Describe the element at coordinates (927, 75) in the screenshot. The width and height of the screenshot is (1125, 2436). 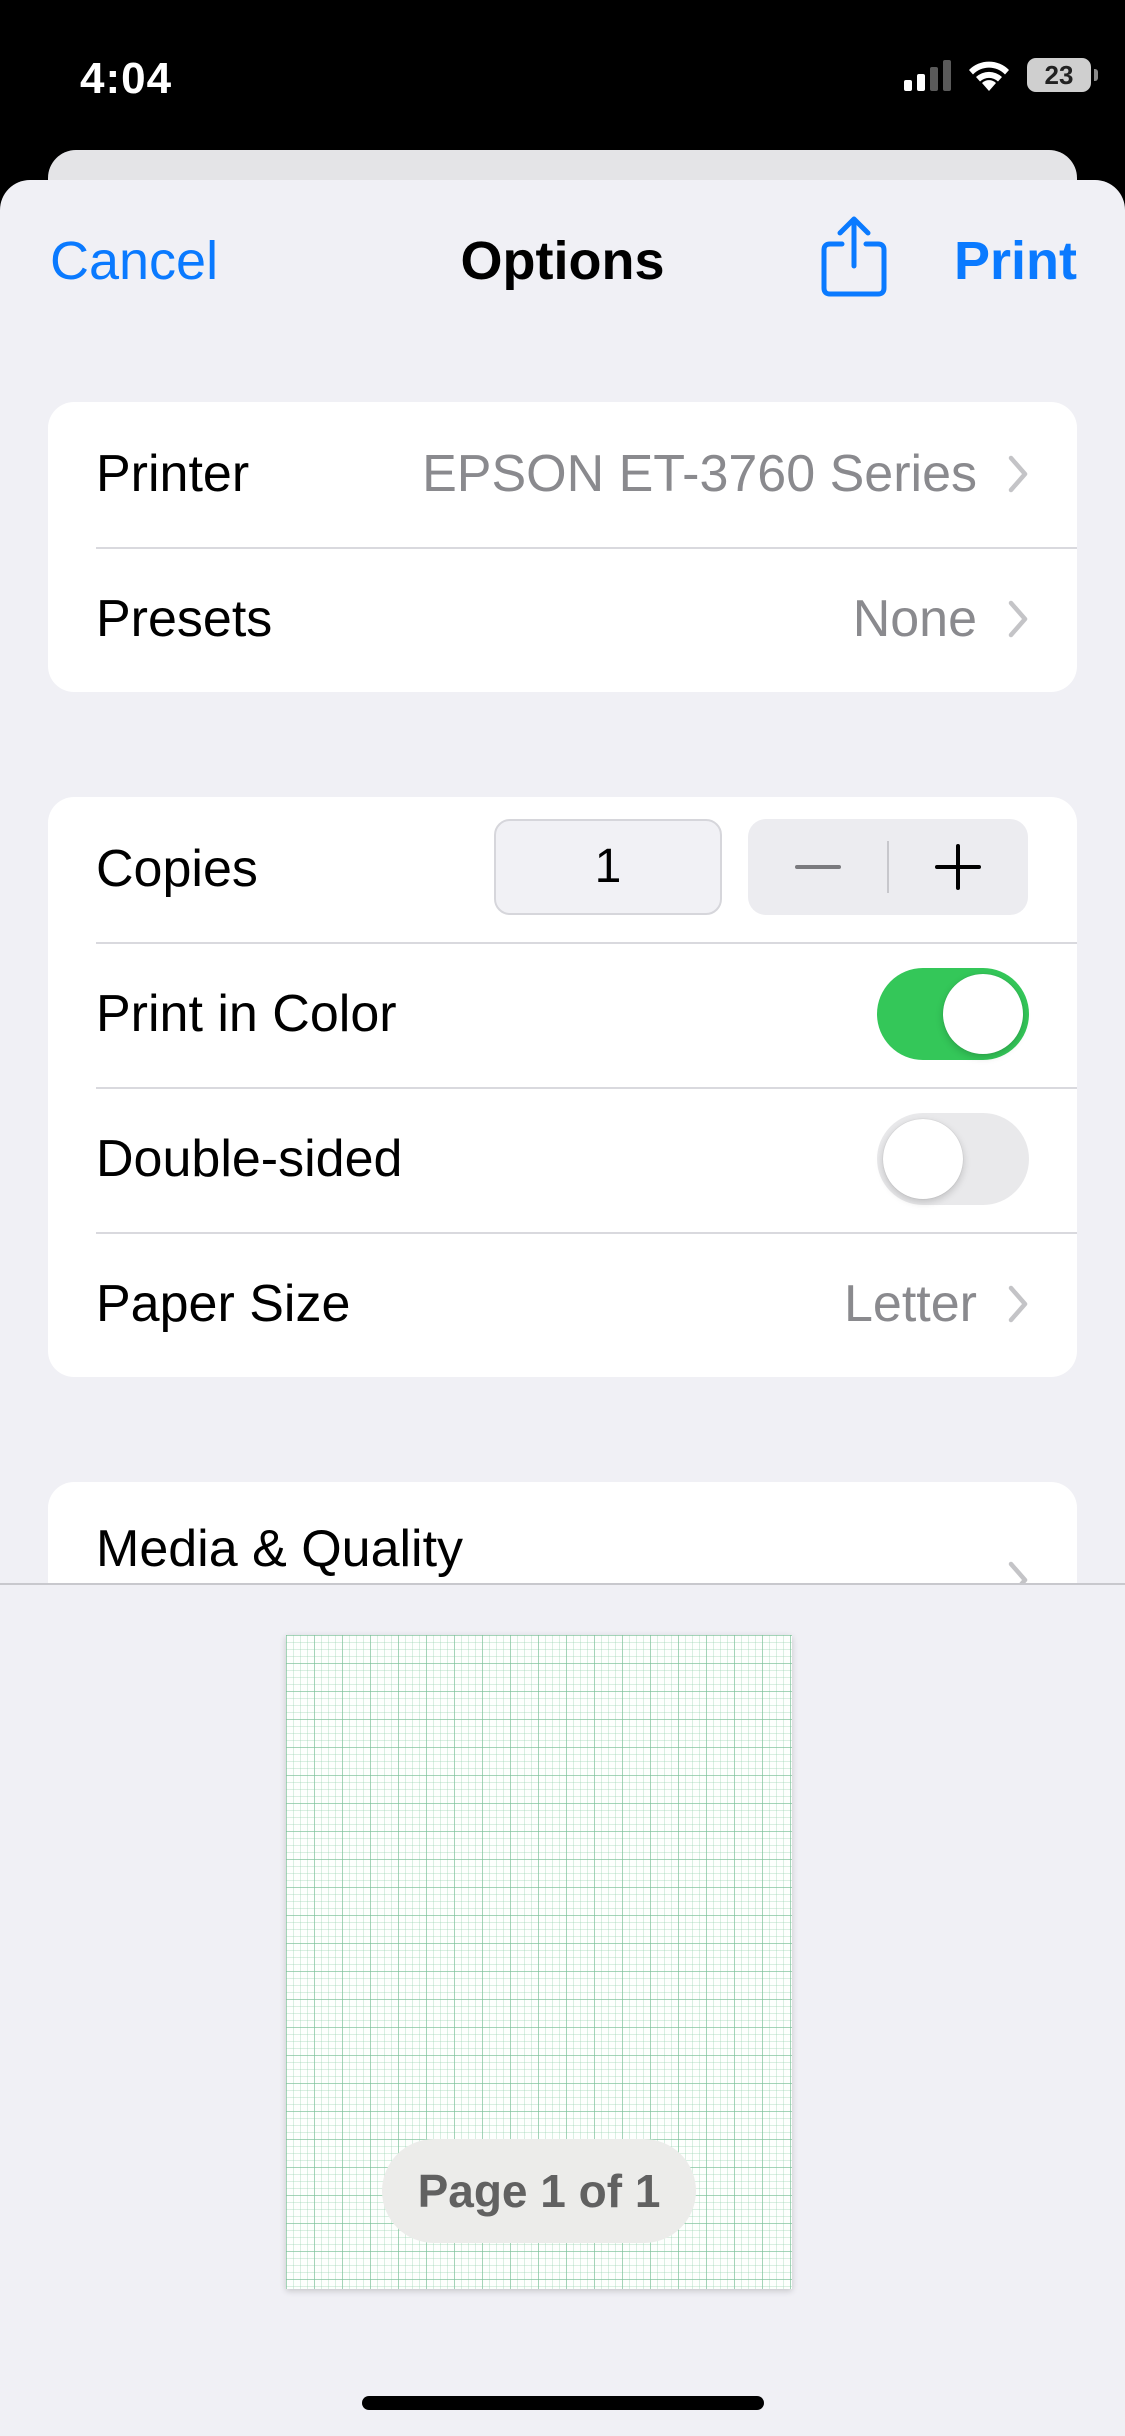
I see `signal-bars-icon` at that location.